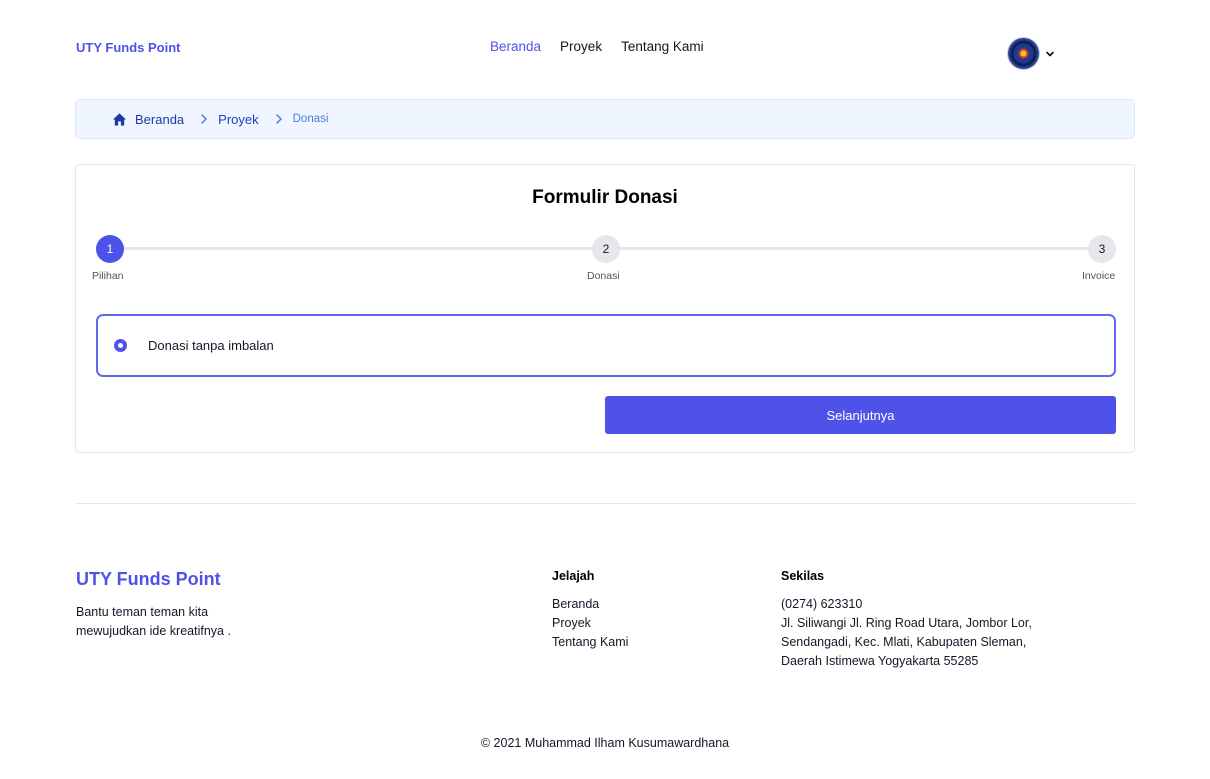  What do you see at coordinates (590, 604) in the screenshot?
I see `footer-link-beranda: Beranda` at bounding box center [590, 604].